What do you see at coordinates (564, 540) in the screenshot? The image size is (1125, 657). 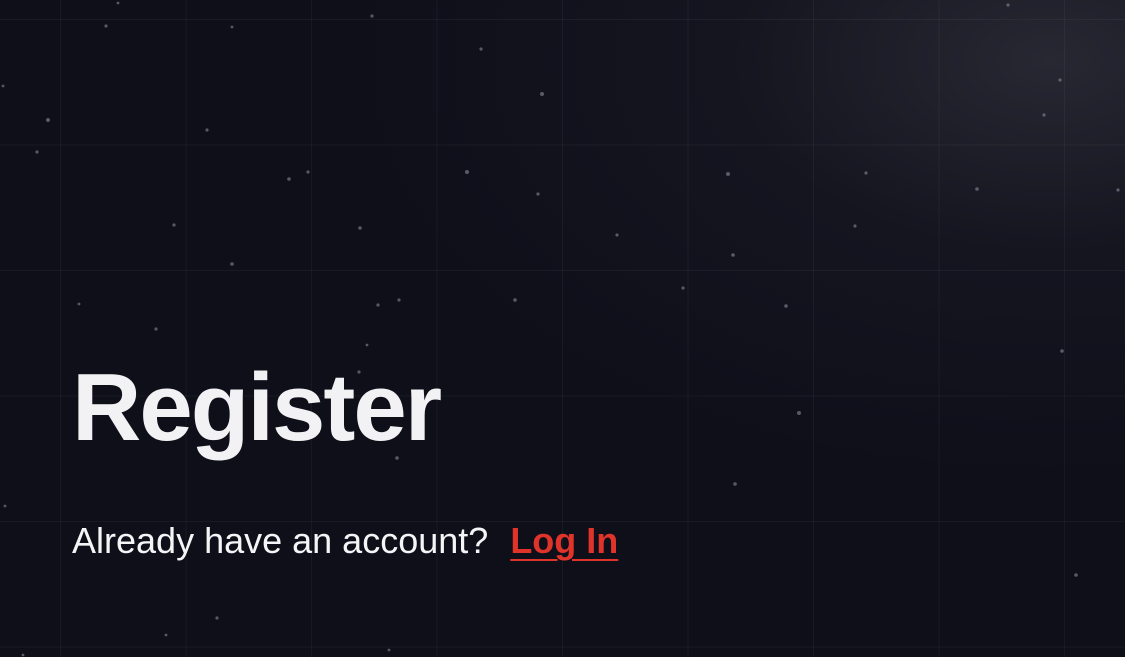 I see `login-link: Log In` at bounding box center [564, 540].